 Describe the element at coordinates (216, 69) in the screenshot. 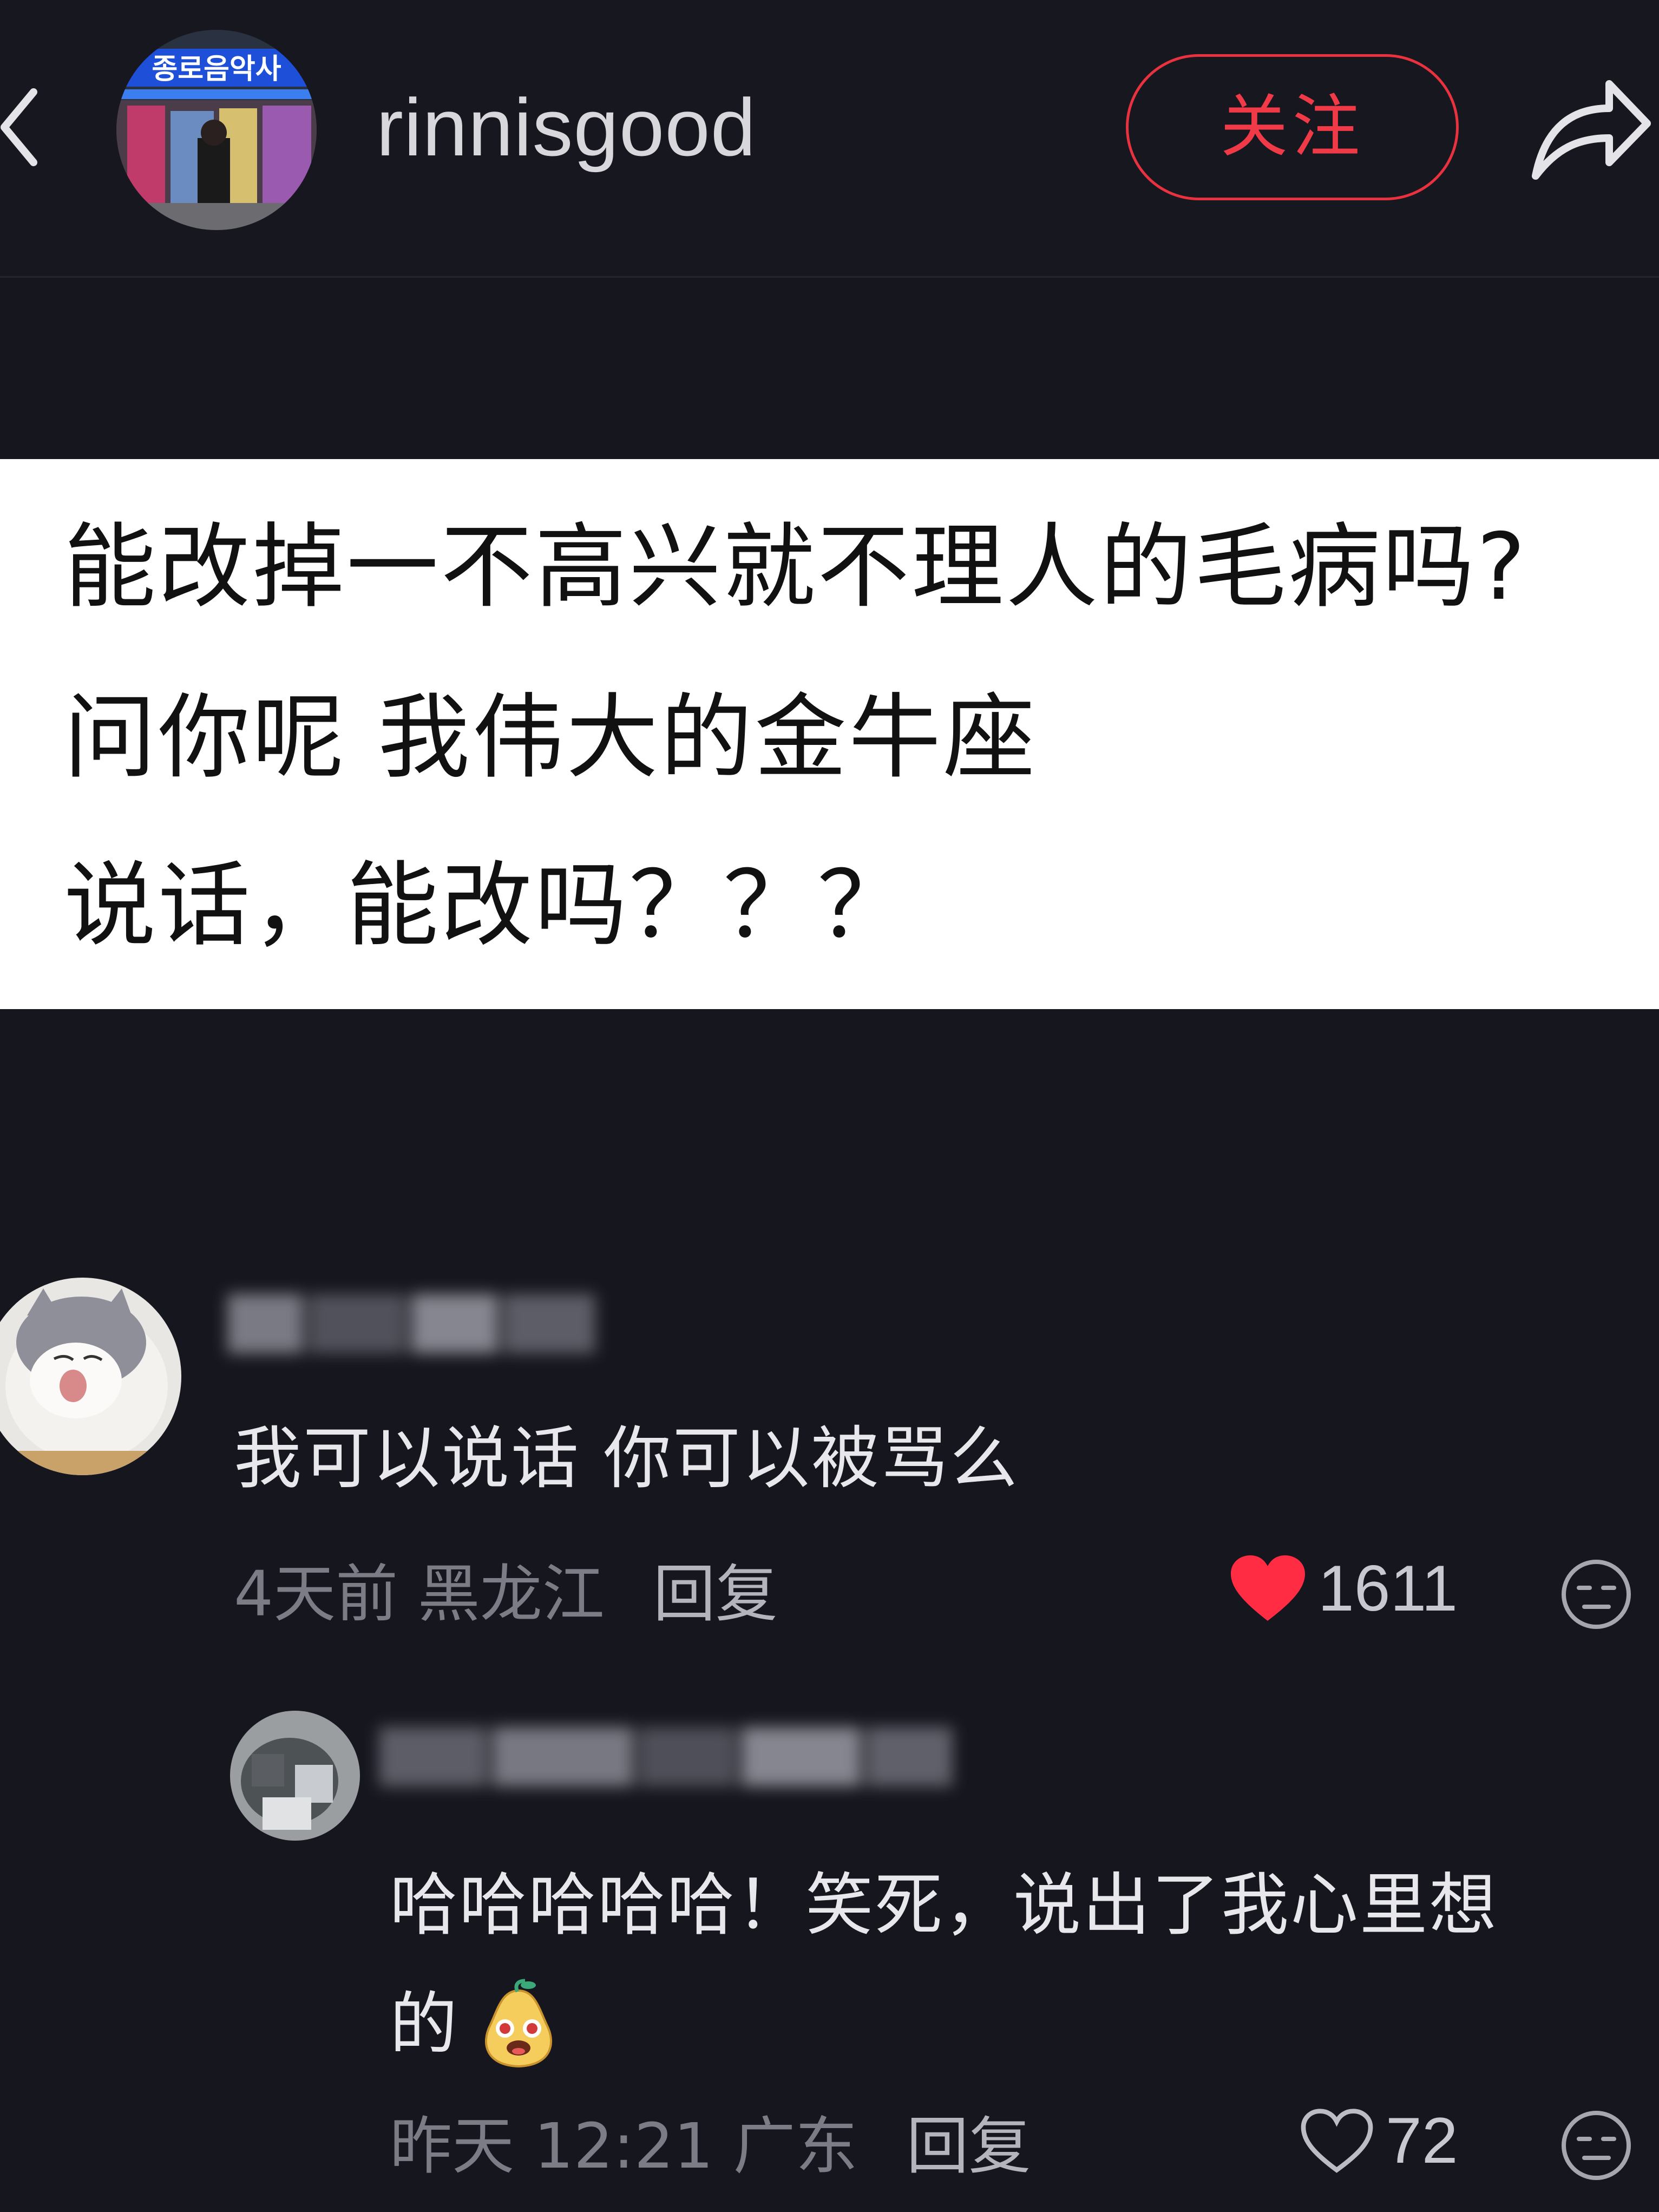

I see `svg-text: 종로음악사` at that location.